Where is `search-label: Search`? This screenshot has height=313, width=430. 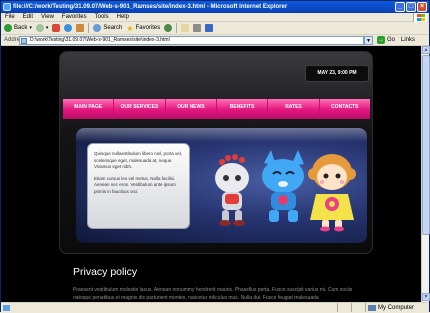 search-label: Search is located at coordinates (113, 28).